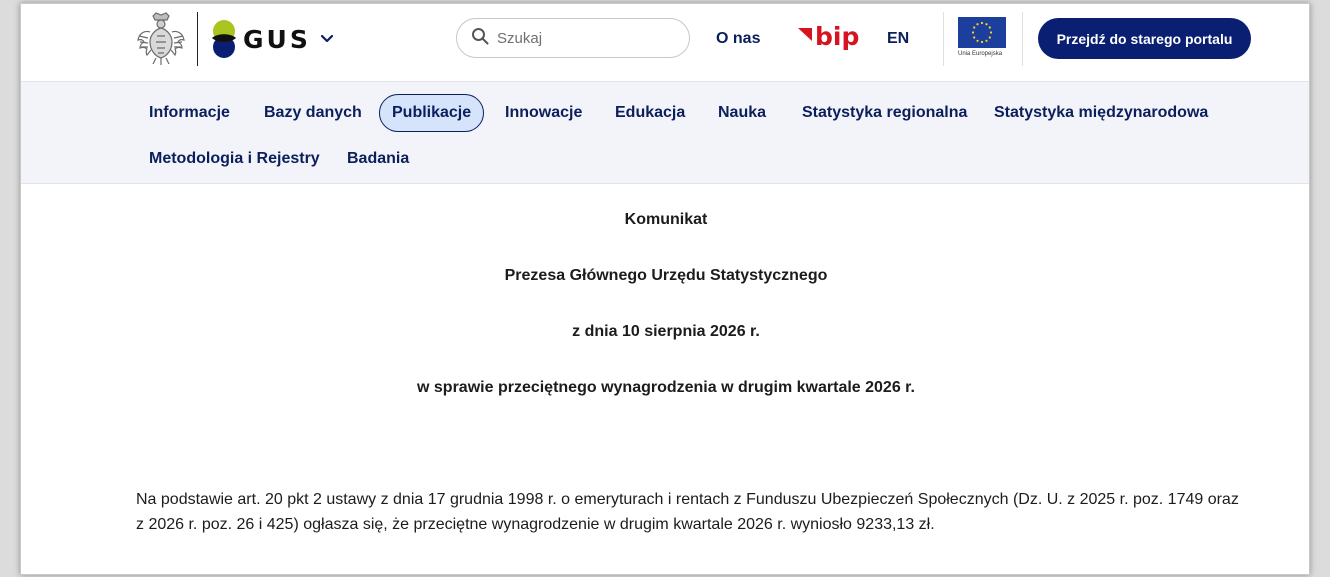 This screenshot has height=577, width=1330. Describe the element at coordinates (161, 39) in the screenshot. I see `polish-eagle-icon` at that location.